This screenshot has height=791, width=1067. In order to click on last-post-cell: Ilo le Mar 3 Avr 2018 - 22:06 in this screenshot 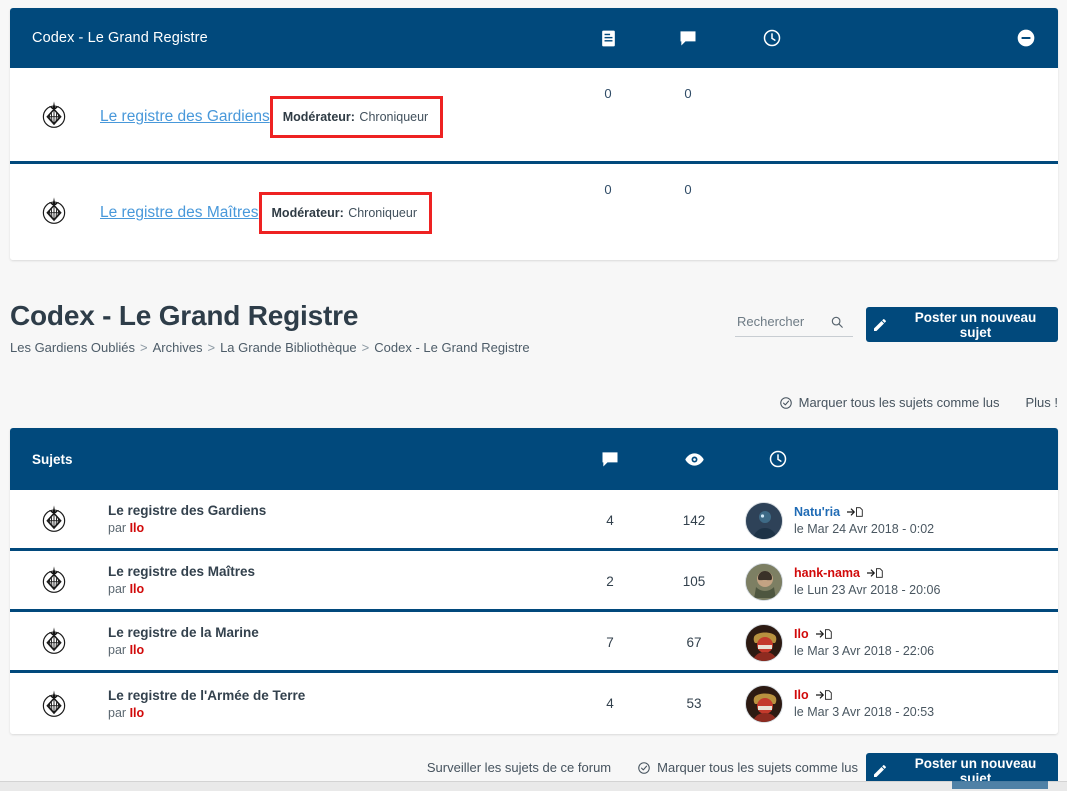, I will do `click(839, 642)`.